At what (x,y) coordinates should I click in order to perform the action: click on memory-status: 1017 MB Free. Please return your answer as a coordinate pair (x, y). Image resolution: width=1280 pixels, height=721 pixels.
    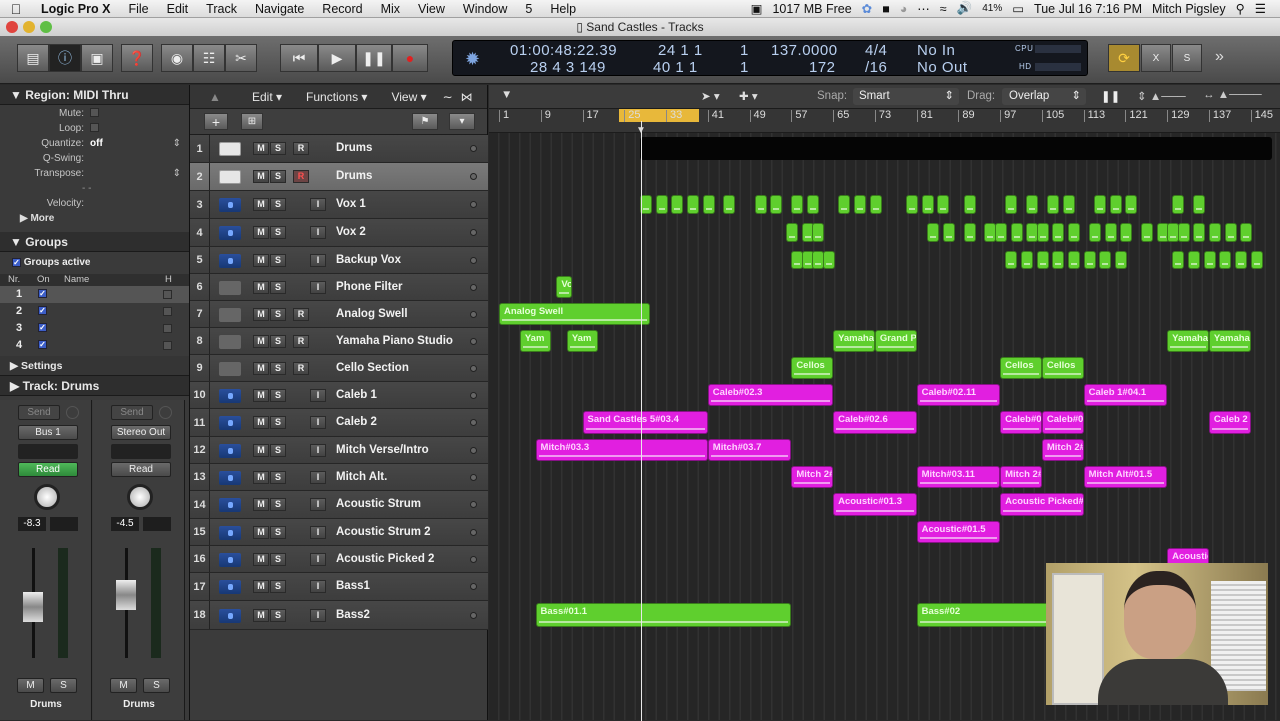
    Looking at the image, I should click on (811, 9).